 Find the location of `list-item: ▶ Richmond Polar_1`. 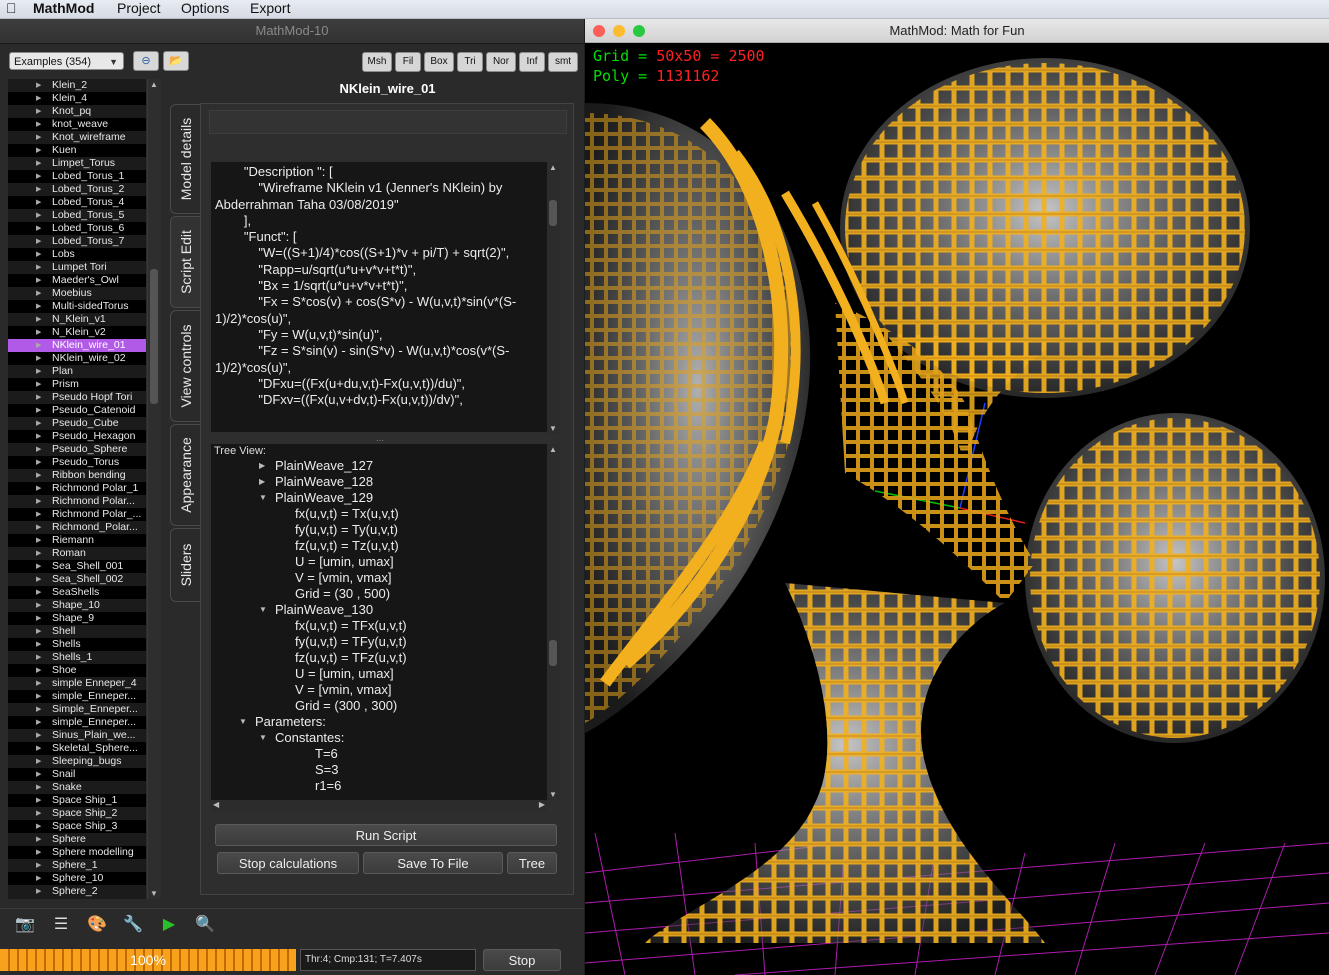

list-item: ▶ Richmond Polar_1 is located at coordinates (77, 488).